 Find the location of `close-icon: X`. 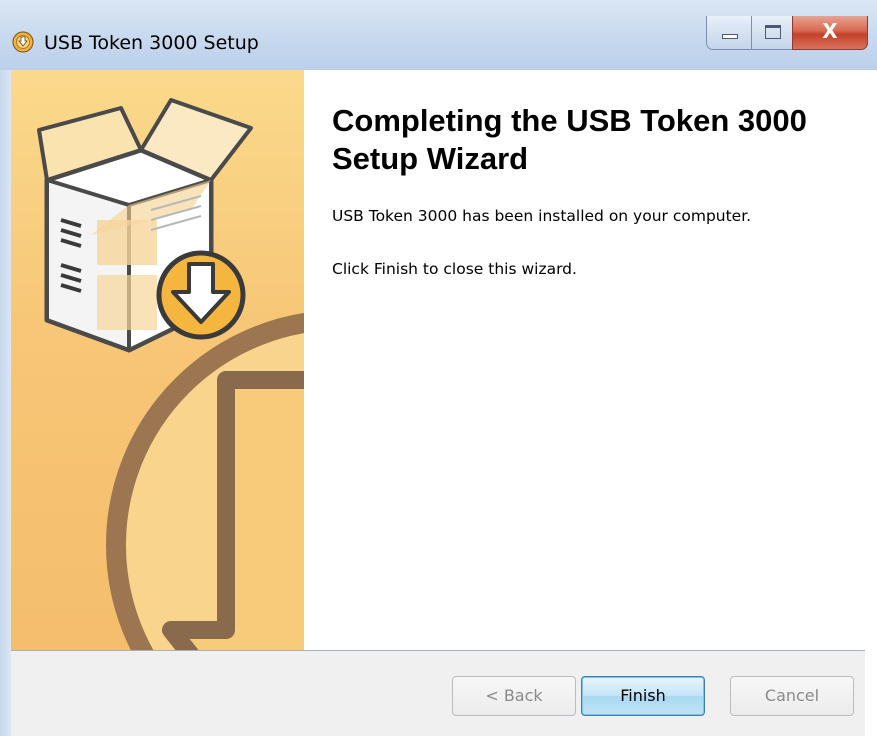

close-icon: X is located at coordinates (830, 31).